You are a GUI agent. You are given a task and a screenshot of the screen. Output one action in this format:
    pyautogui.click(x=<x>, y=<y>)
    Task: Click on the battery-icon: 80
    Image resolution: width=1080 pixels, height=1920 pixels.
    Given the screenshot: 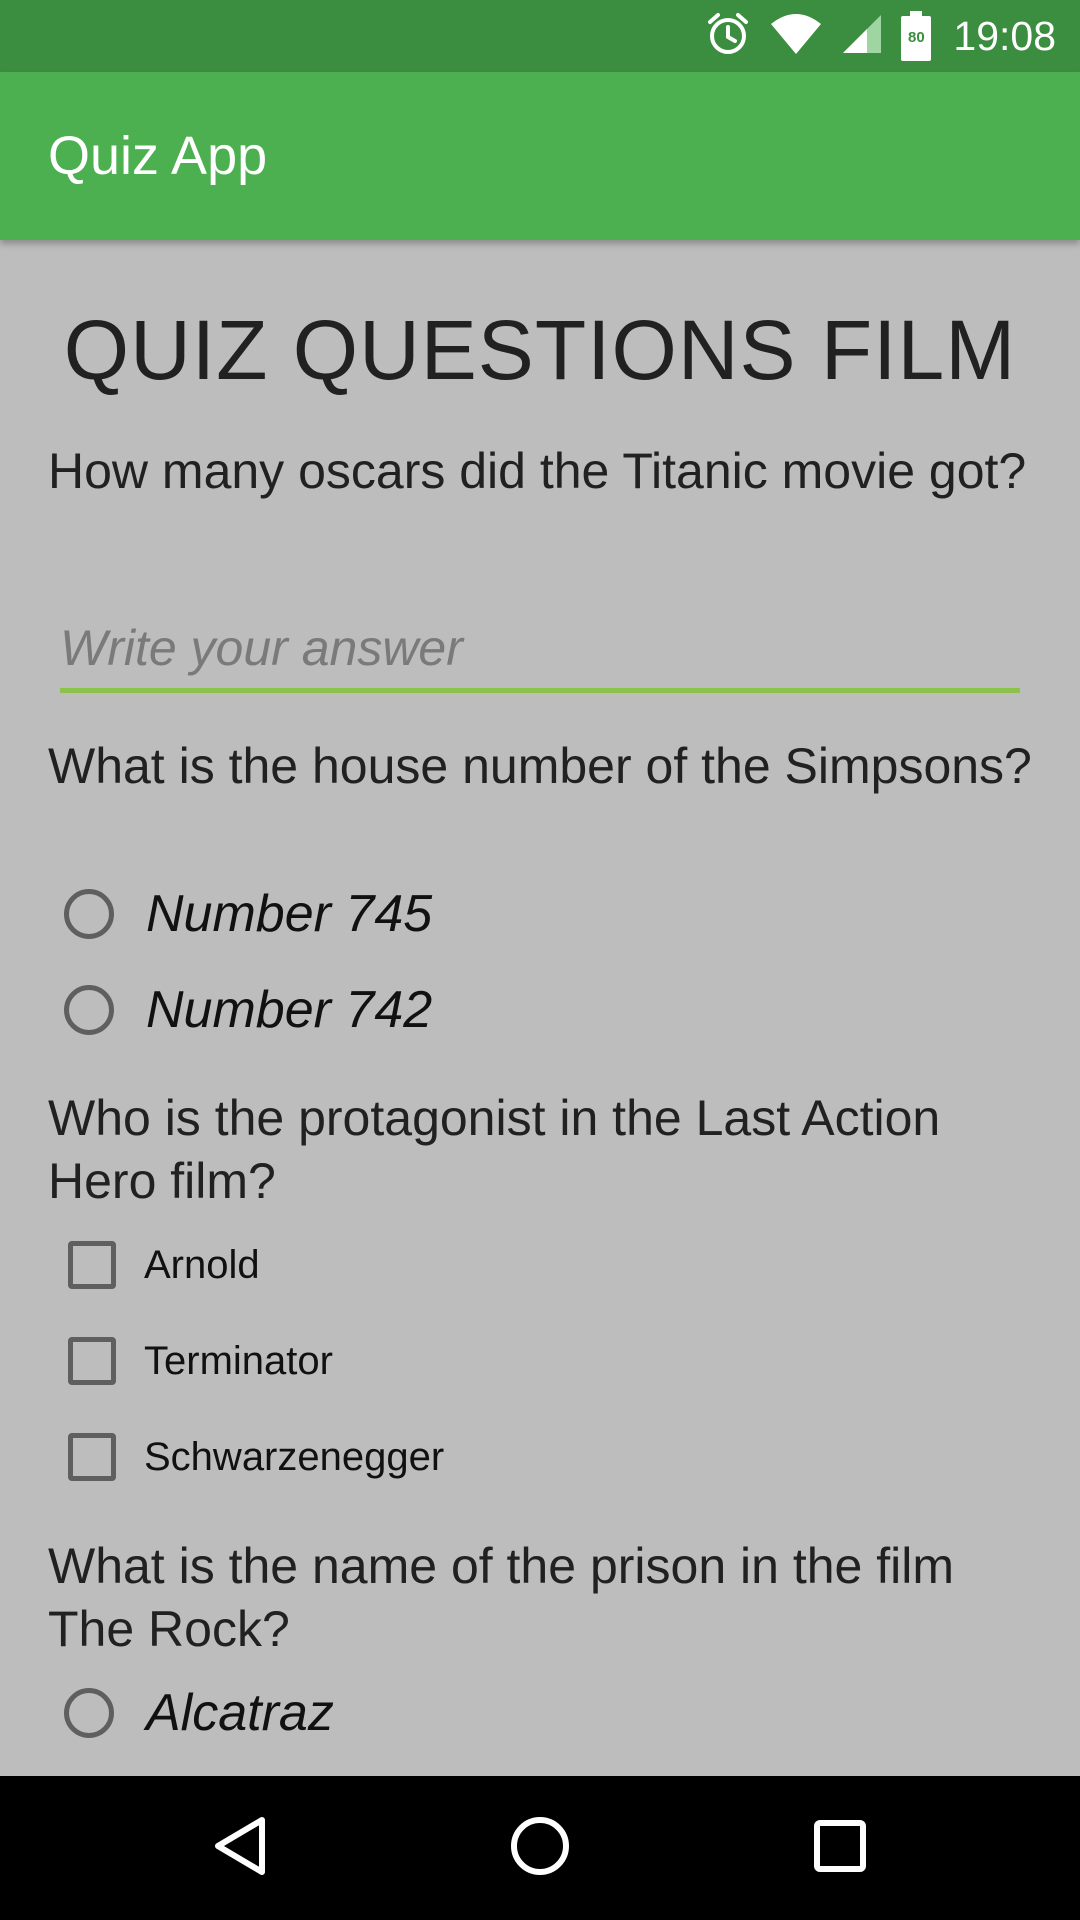 What is the action you would take?
    pyautogui.click(x=916, y=36)
    